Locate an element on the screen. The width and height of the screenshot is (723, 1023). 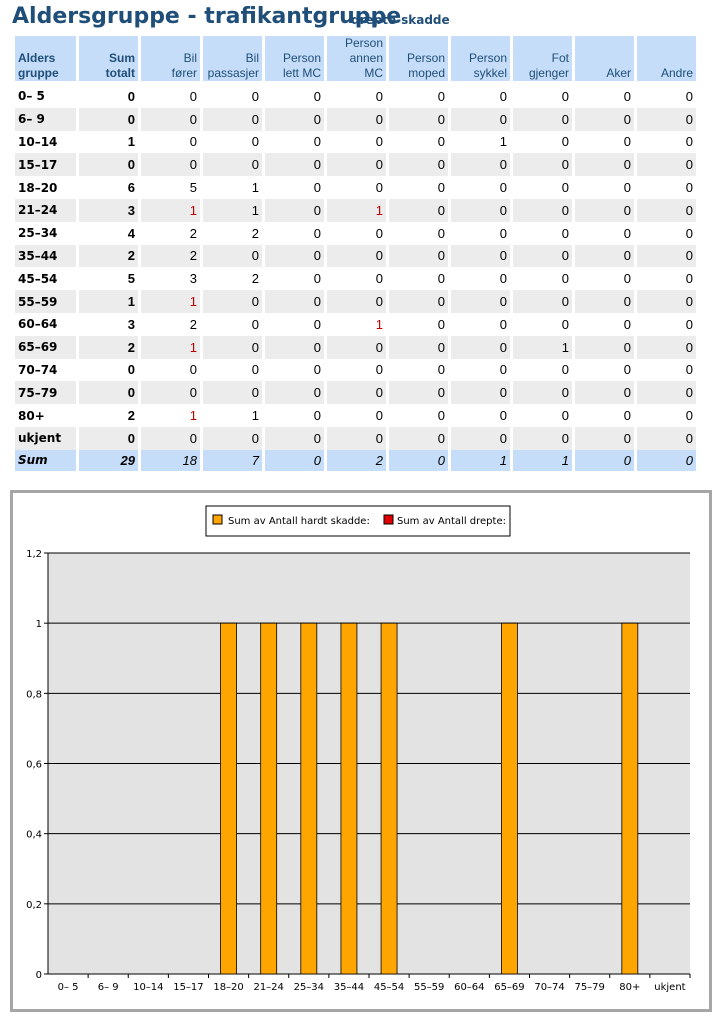
y-tick-label: 0 is located at coordinates (39, 975).